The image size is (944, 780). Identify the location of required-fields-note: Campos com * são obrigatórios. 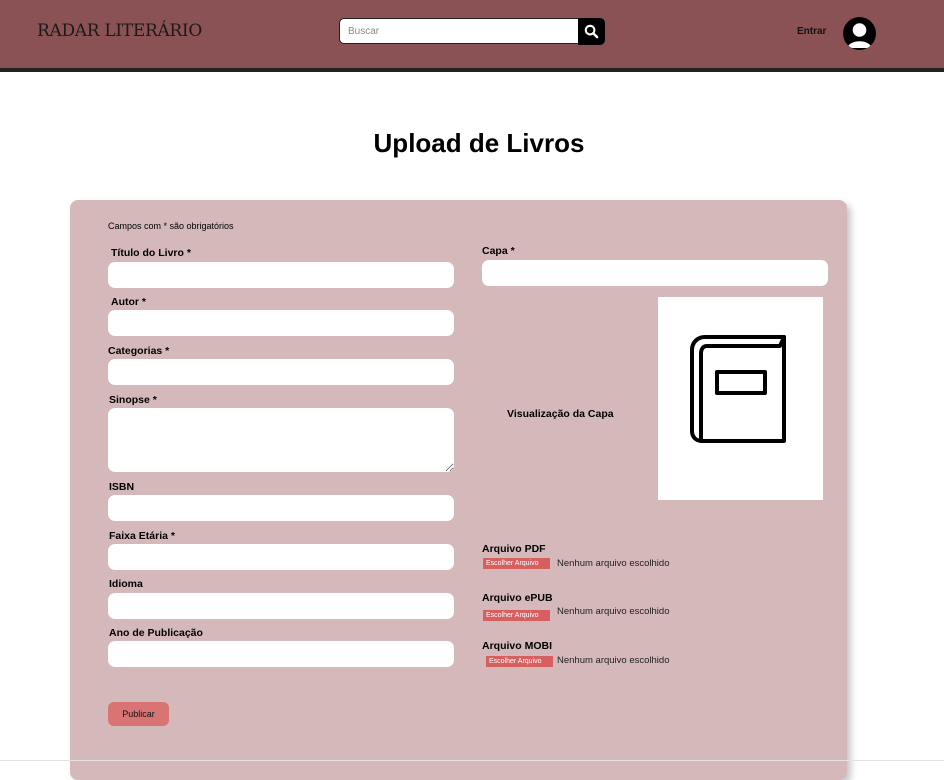
(171, 226).